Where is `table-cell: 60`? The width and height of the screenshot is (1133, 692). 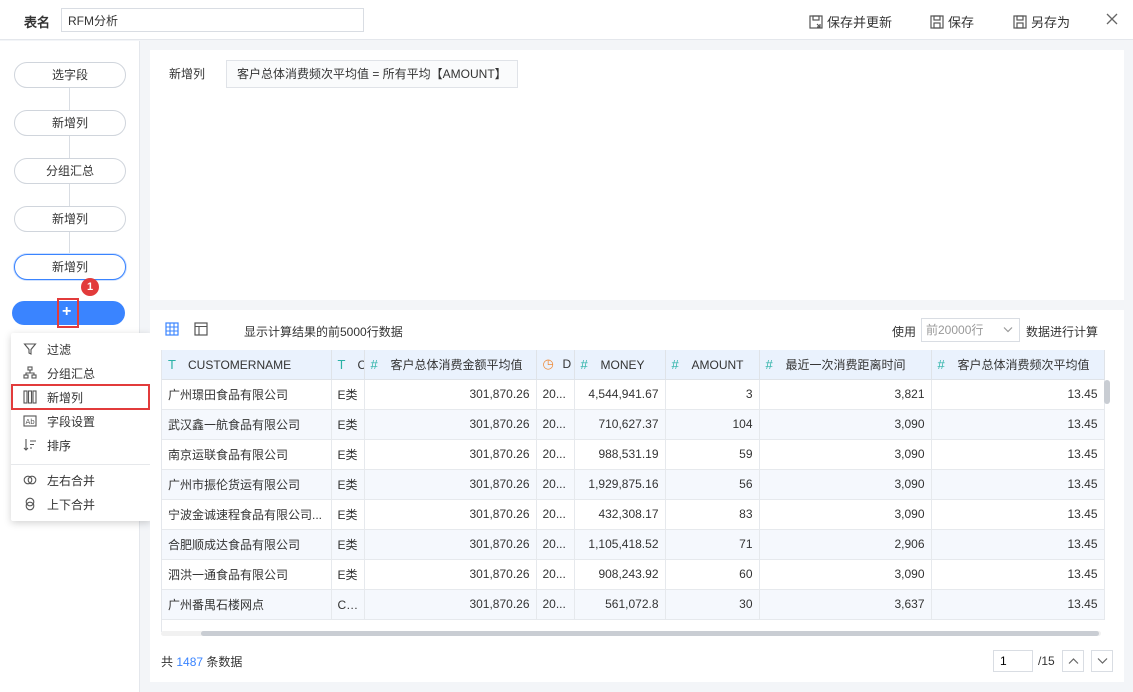
table-cell: 60 is located at coordinates (712, 574).